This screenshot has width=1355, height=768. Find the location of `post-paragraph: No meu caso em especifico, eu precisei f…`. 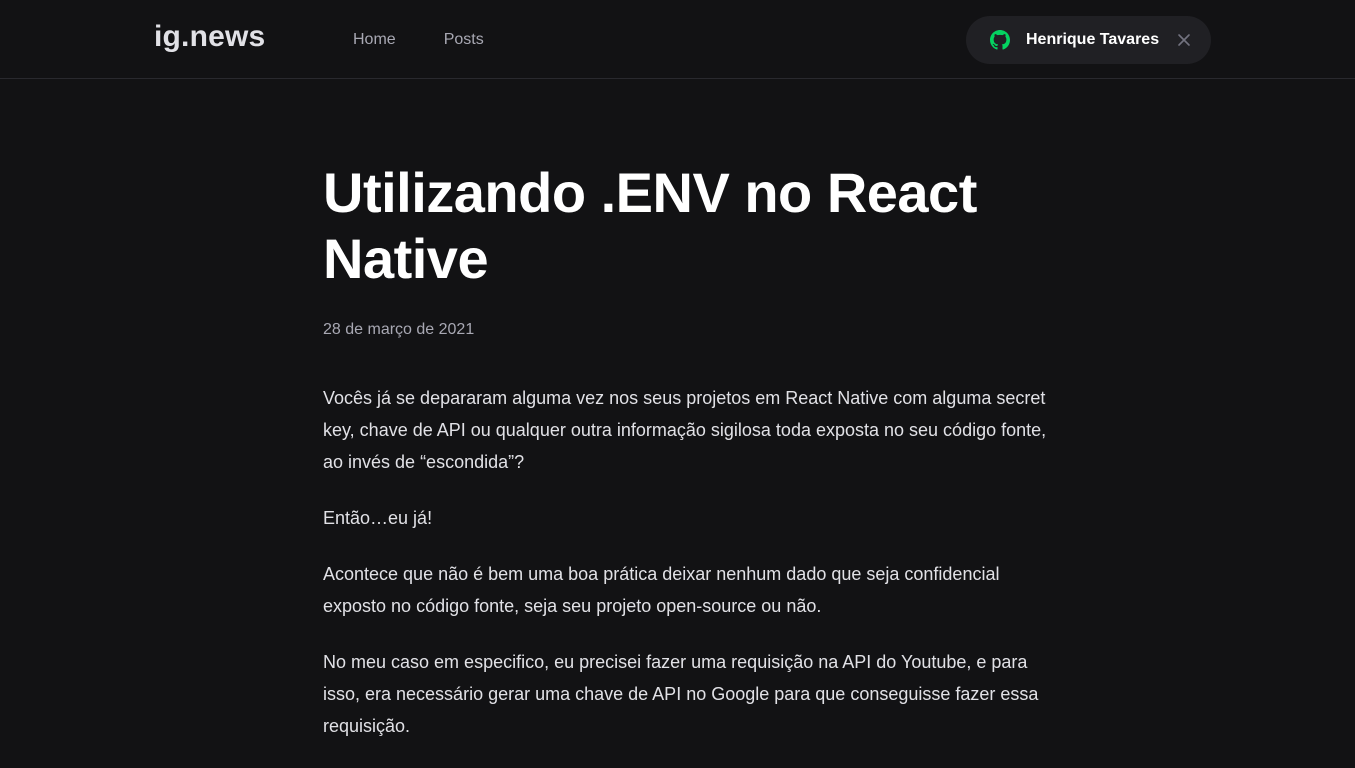

post-paragraph: No meu caso em especifico, eu precisei f… is located at coordinates (681, 694).